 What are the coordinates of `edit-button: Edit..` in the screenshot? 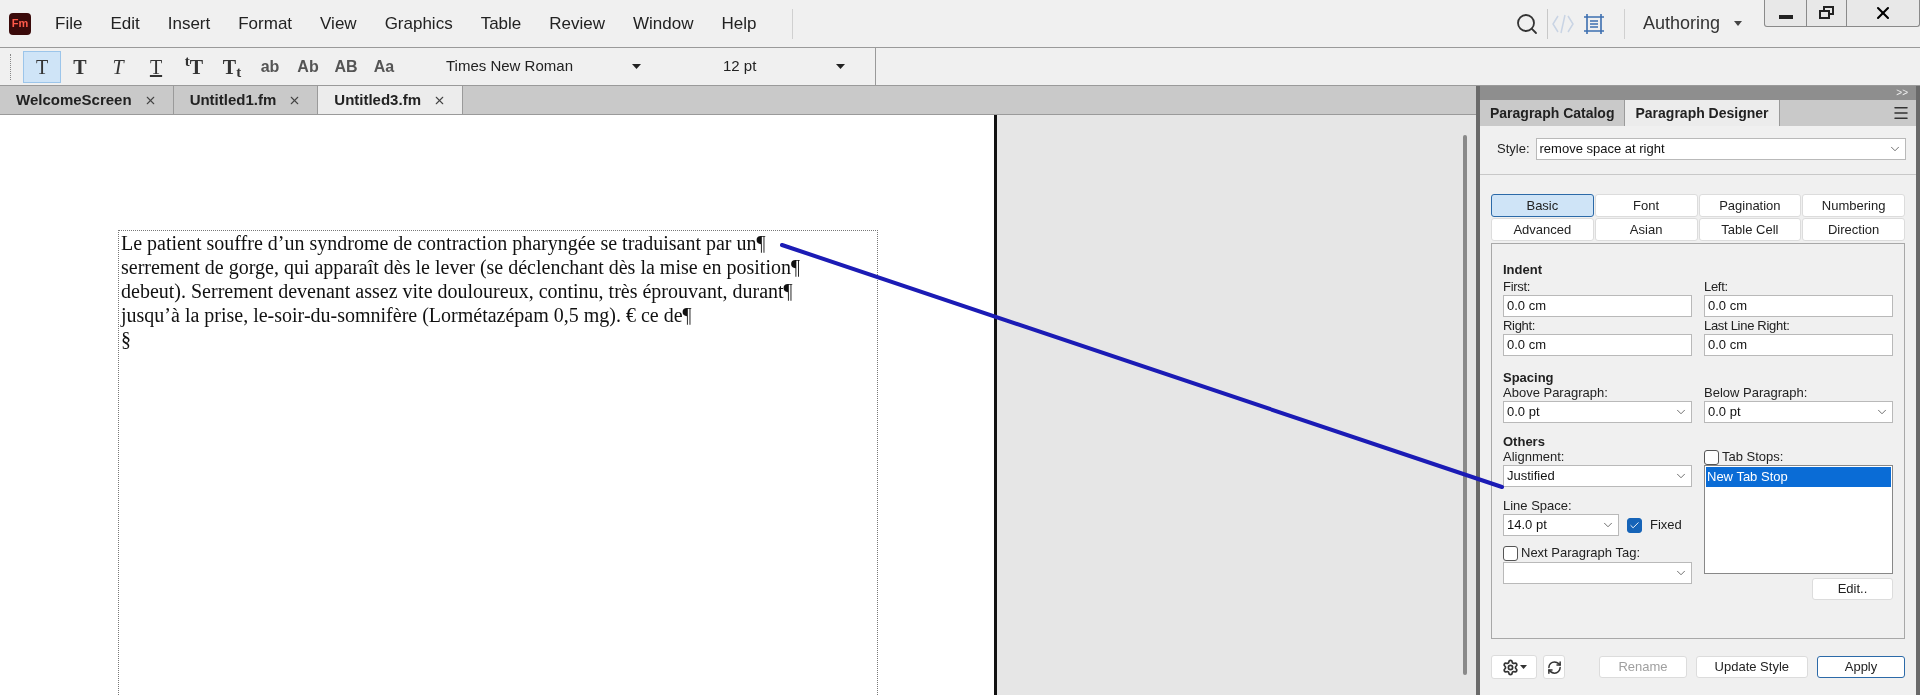 It's located at (1852, 589).